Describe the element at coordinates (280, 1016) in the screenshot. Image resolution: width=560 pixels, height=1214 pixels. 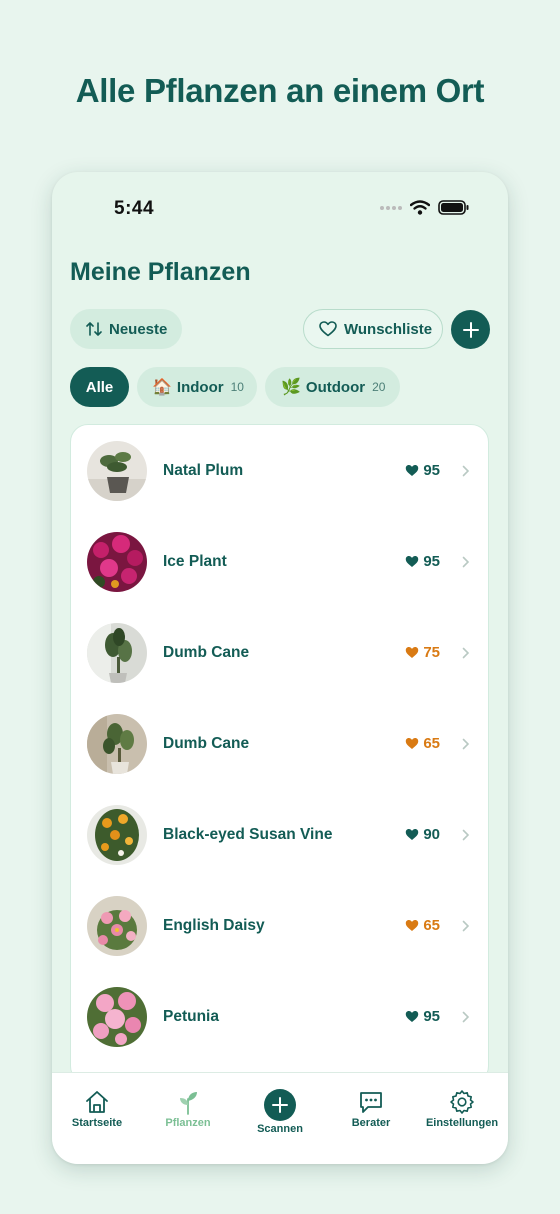
I see `plant-row: Petunia 95` at that location.